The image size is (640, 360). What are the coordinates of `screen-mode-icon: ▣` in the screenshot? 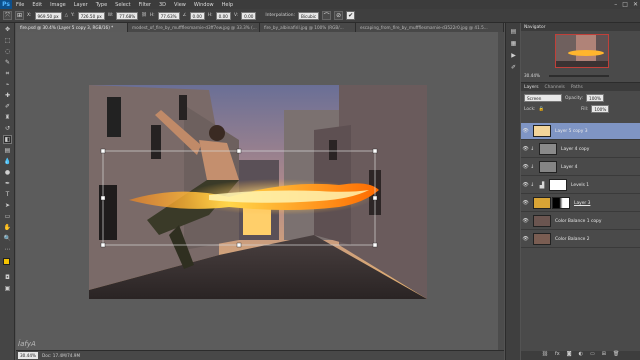 It's located at (7, 288).